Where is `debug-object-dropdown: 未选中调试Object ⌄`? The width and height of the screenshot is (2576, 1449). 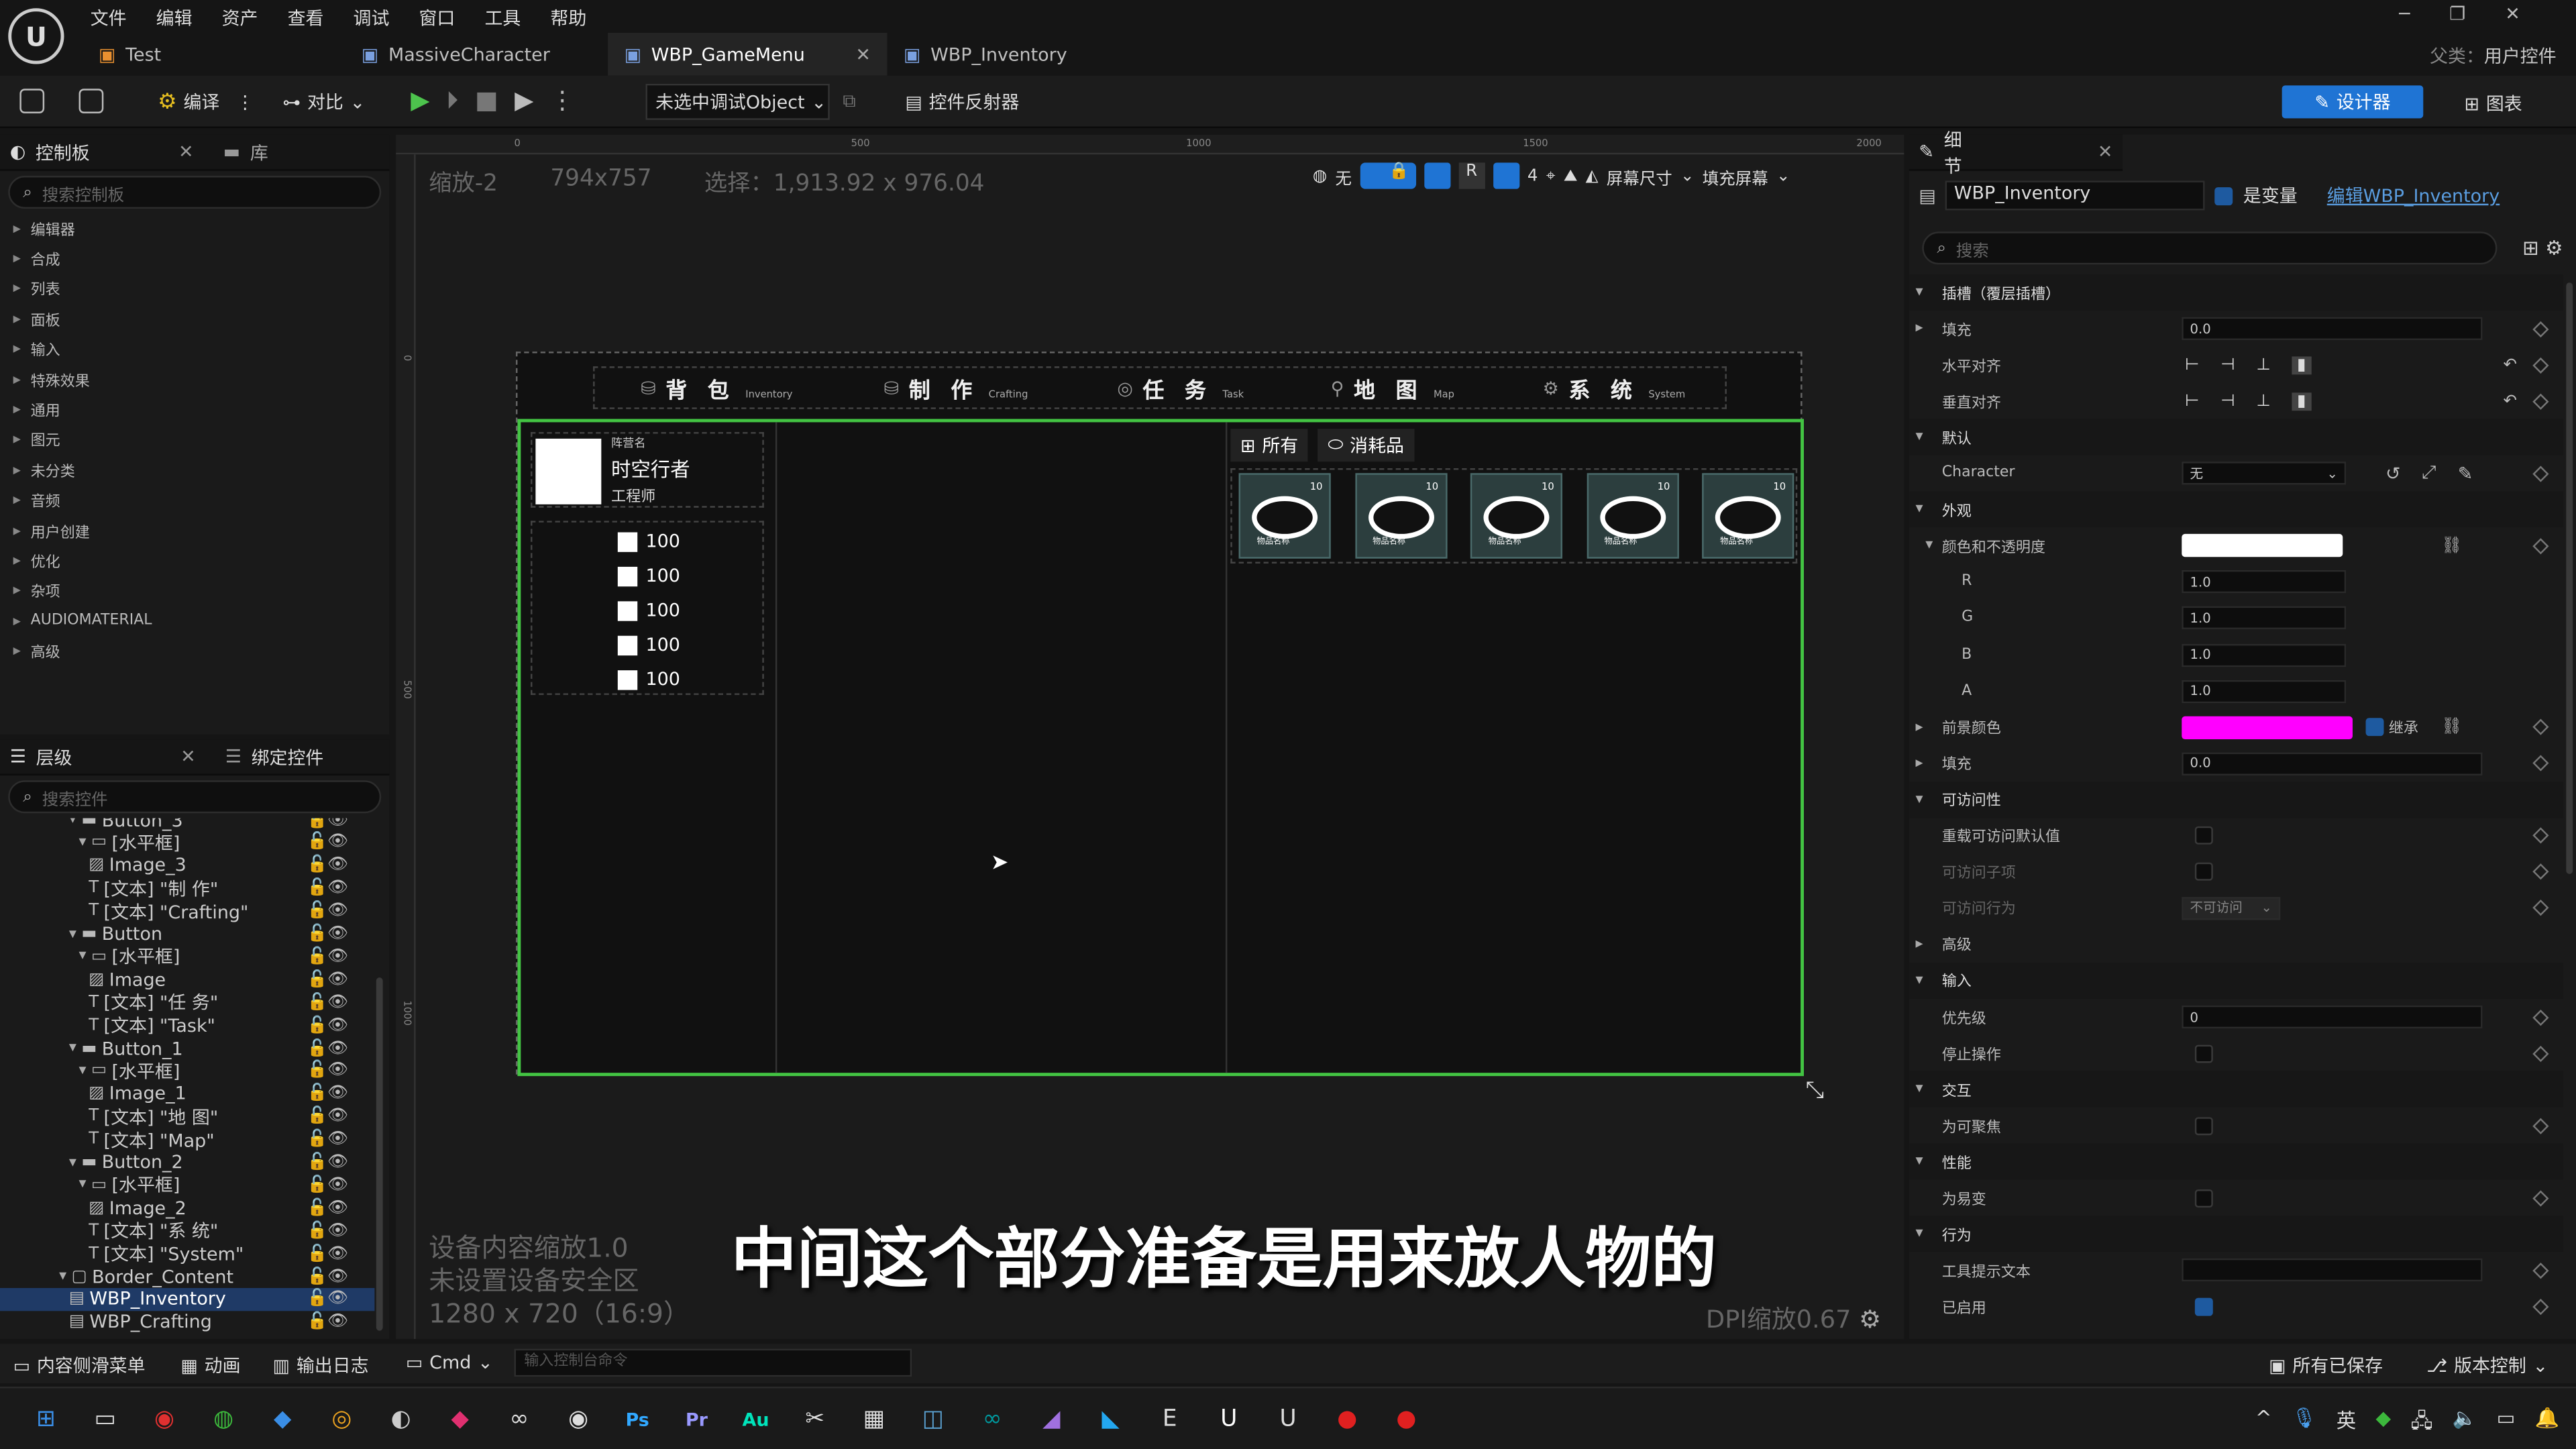
debug-object-dropdown: 未选中调试Object ⌄ is located at coordinates (737, 101).